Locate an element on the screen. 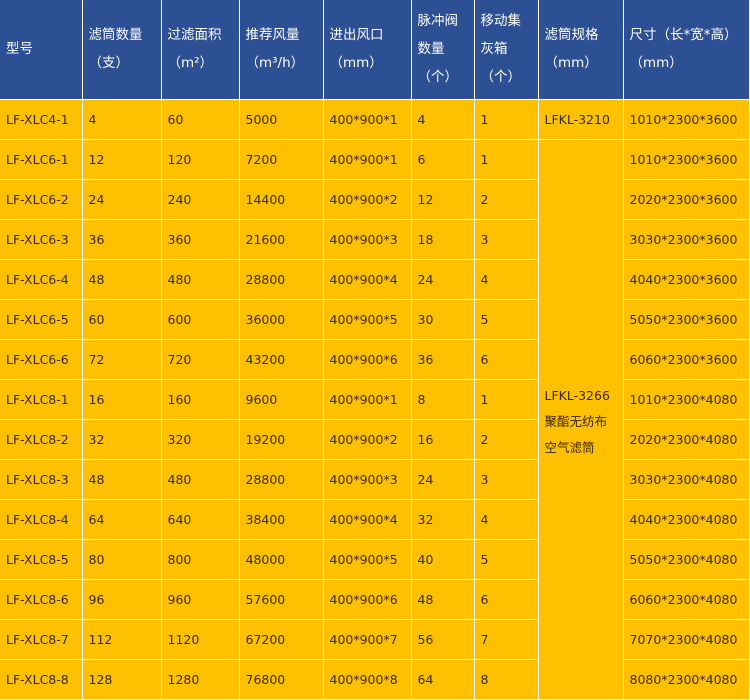  header-cartridge-spec: 滤筒规格 （mm） is located at coordinates (581, 50).